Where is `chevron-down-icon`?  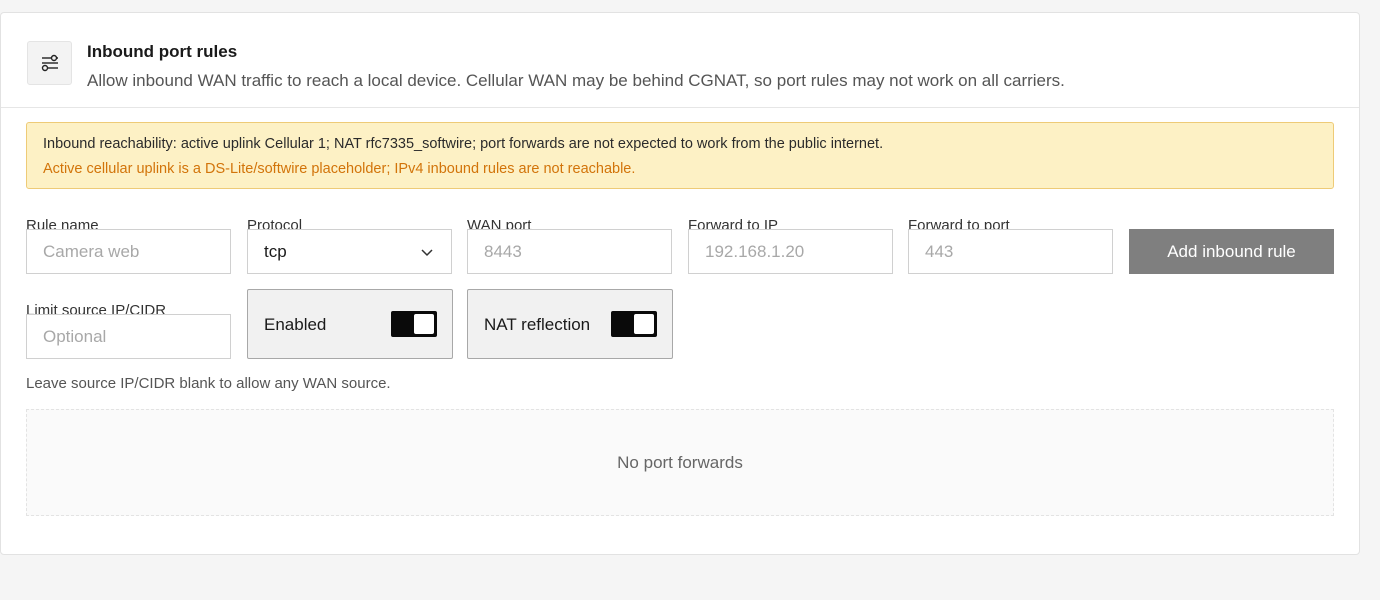 chevron-down-icon is located at coordinates (427, 253).